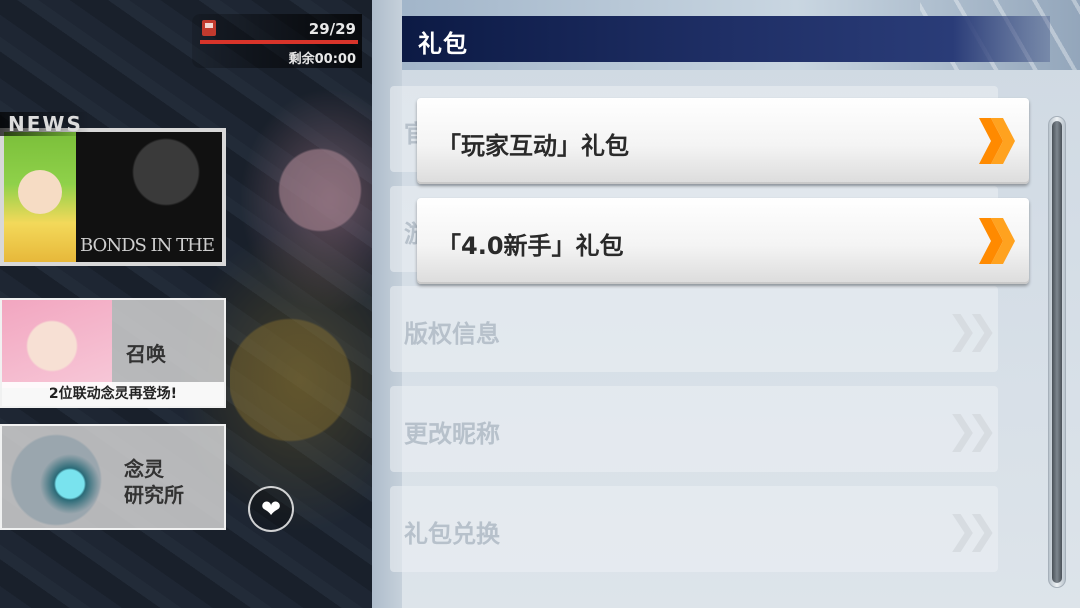 This screenshot has width=1080, height=608. Describe the element at coordinates (533, 146) in the screenshot. I see `gift-label: 「玩家互动」礼包` at that location.